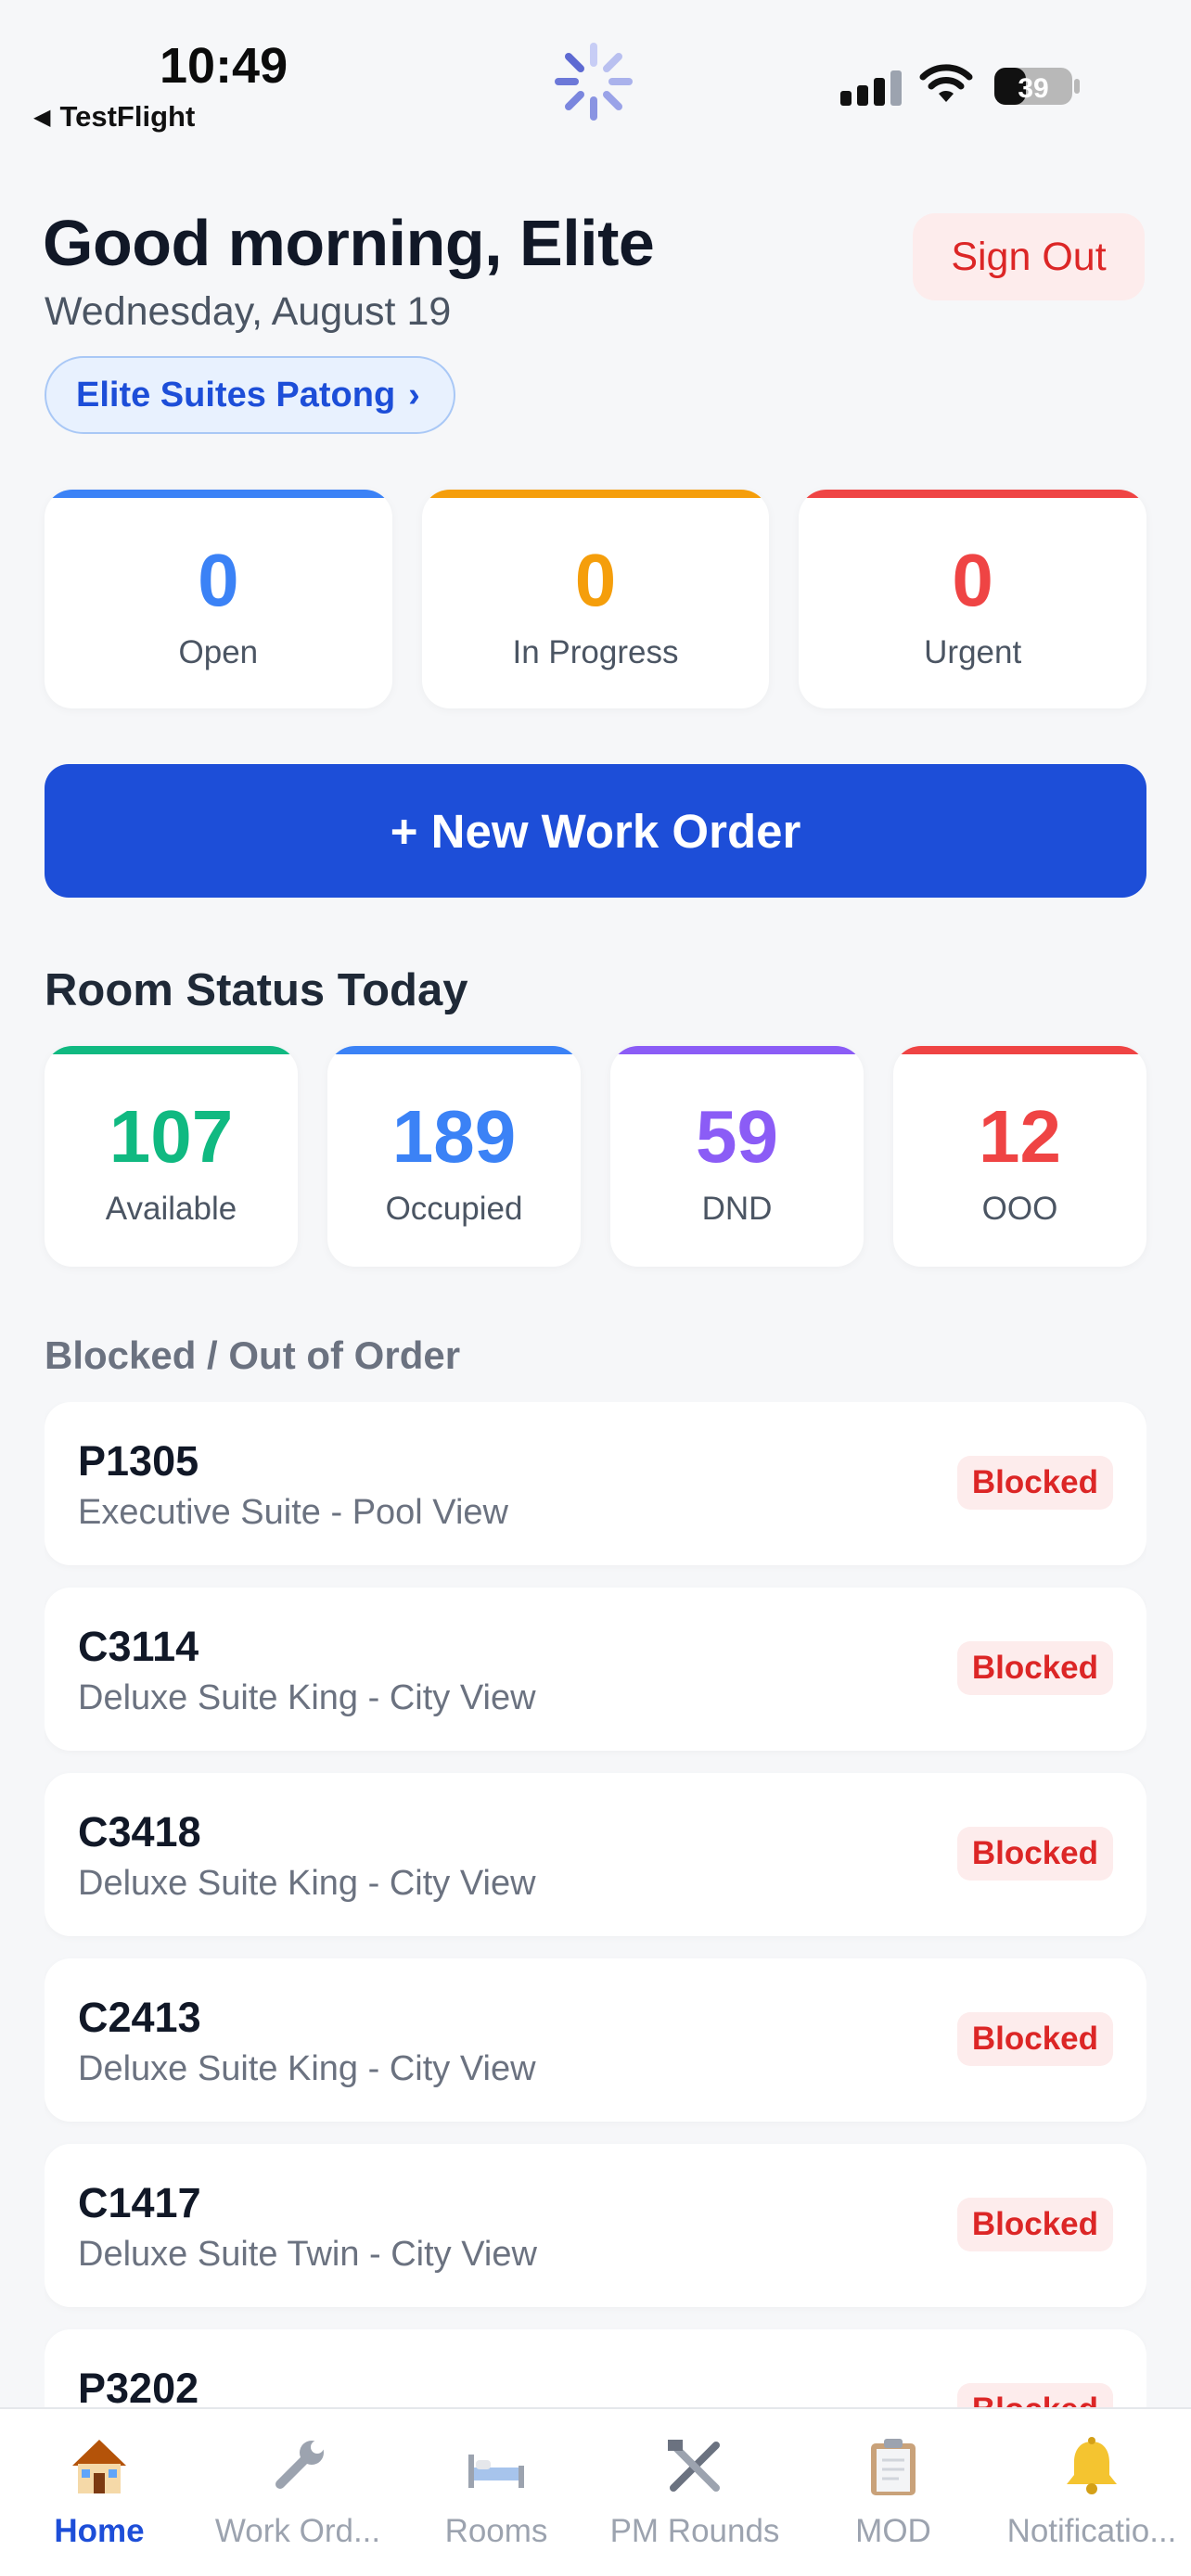 The height and width of the screenshot is (2576, 1191). Describe the element at coordinates (594, 82) in the screenshot. I see `loading-spinner-icon` at that location.